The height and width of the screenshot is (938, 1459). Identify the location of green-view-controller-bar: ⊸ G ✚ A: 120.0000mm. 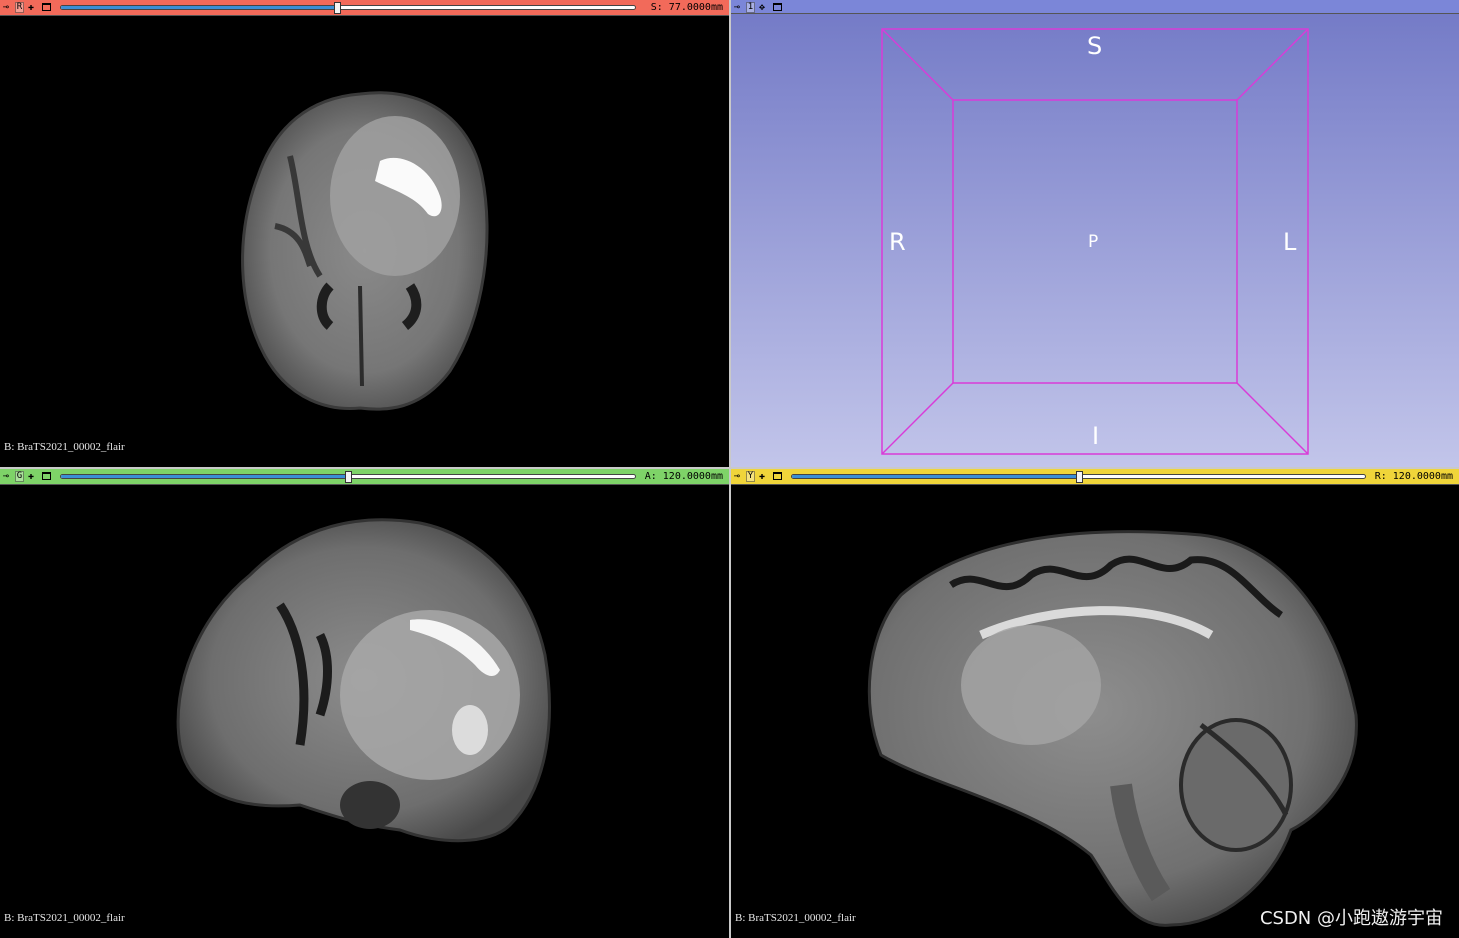
(364, 477).